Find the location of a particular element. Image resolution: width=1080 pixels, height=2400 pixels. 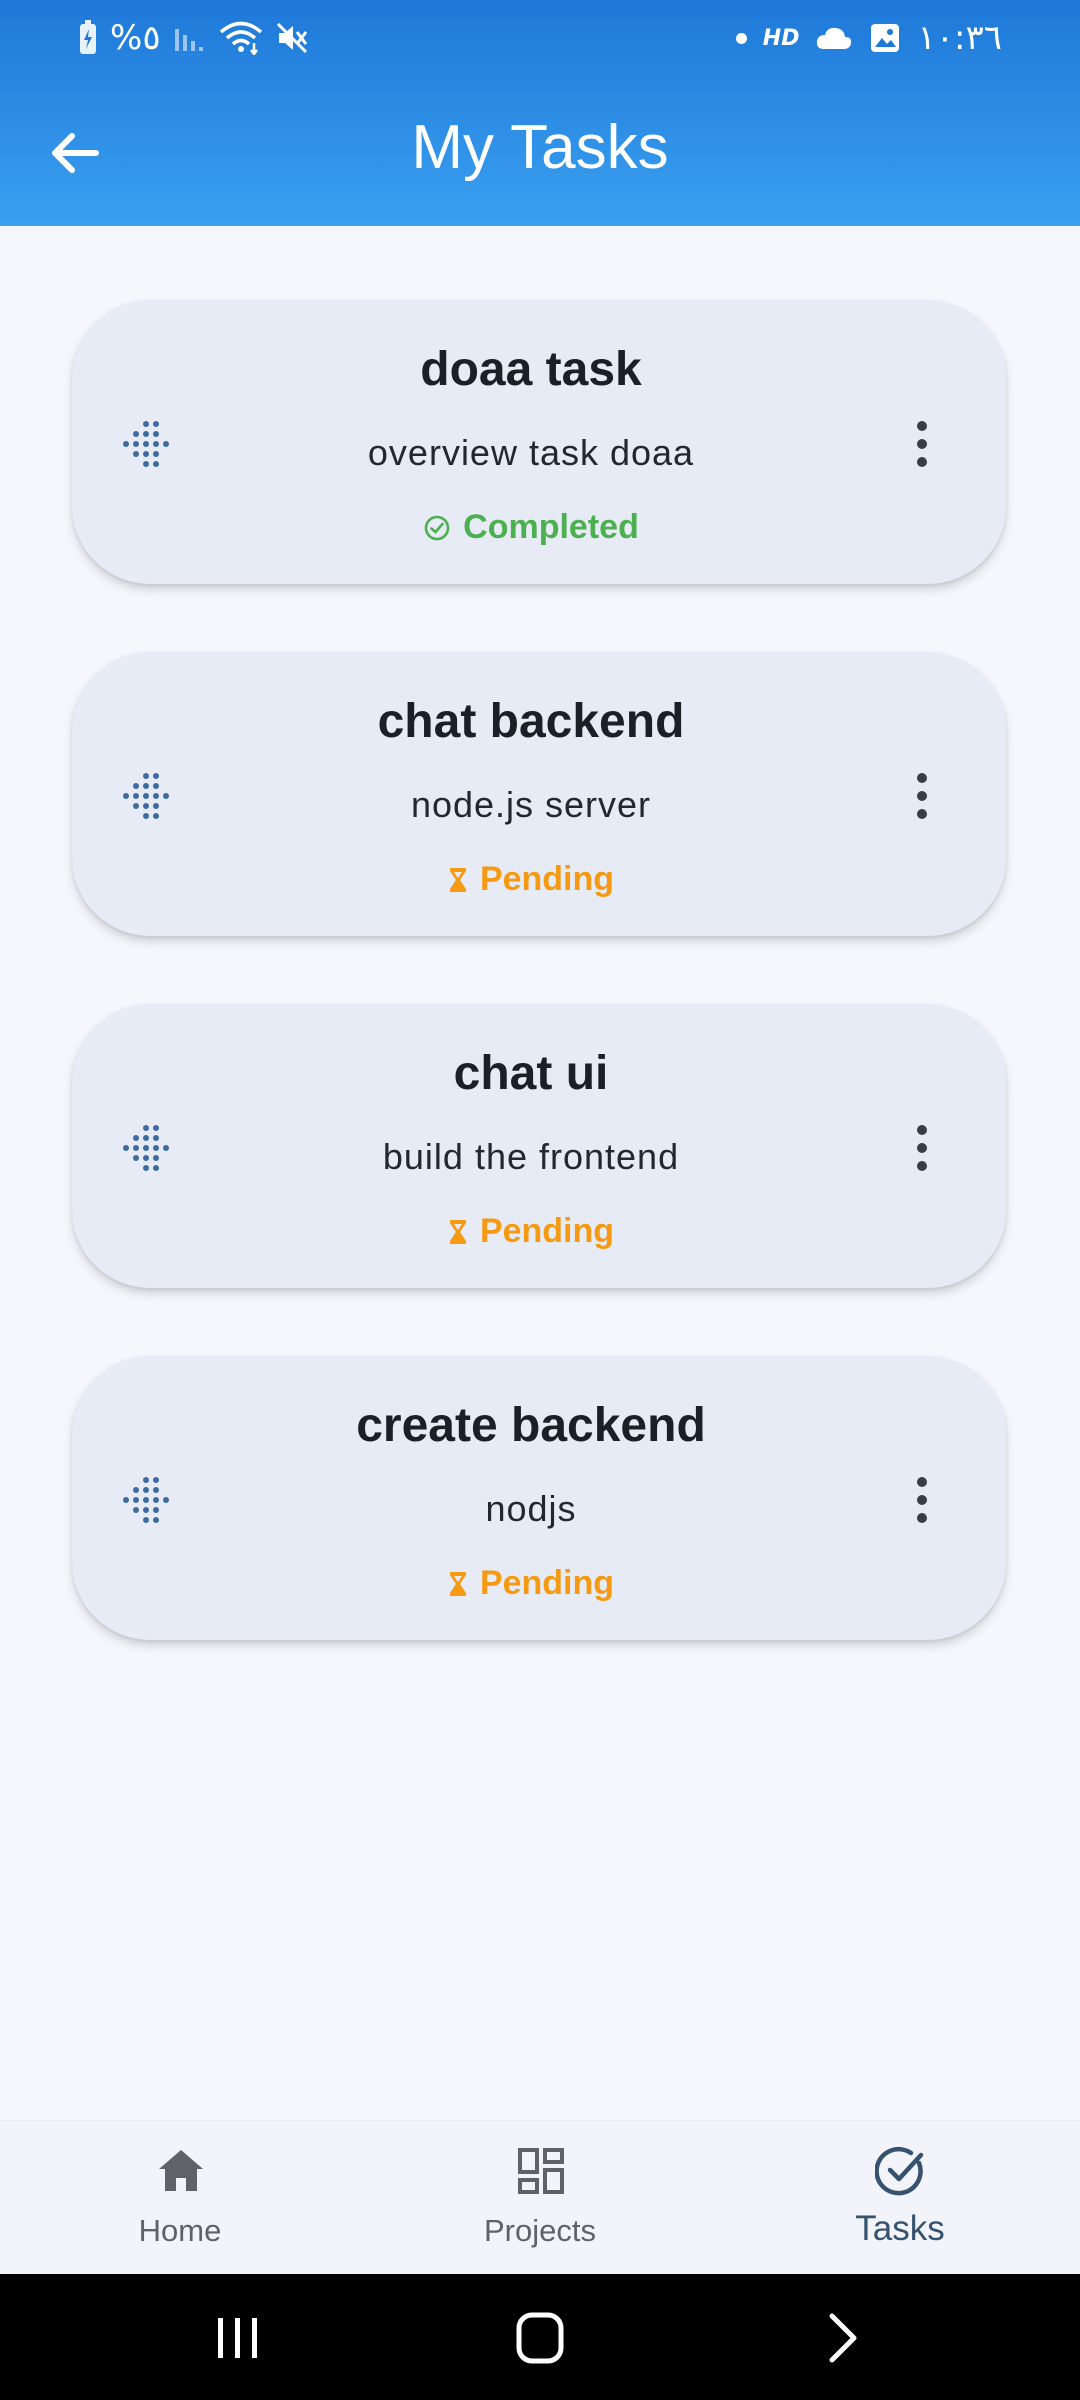

task-description: overview task doaa is located at coordinates (531, 452).